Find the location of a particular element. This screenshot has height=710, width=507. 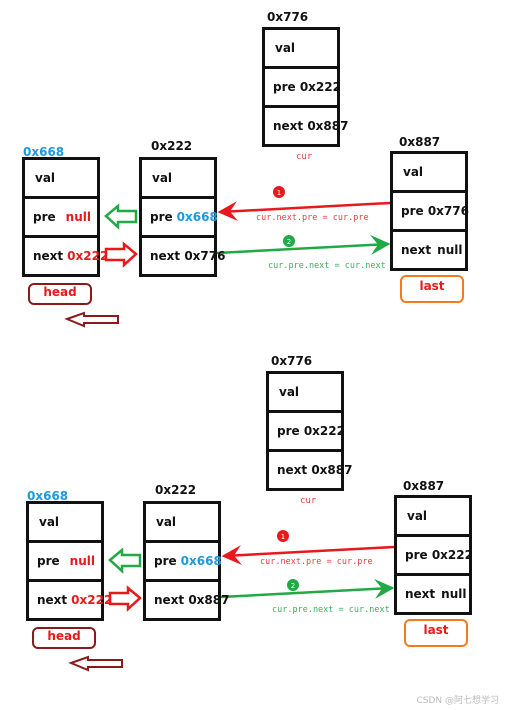

last-node: val pre 0x776 next null is located at coordinates (429, 211).